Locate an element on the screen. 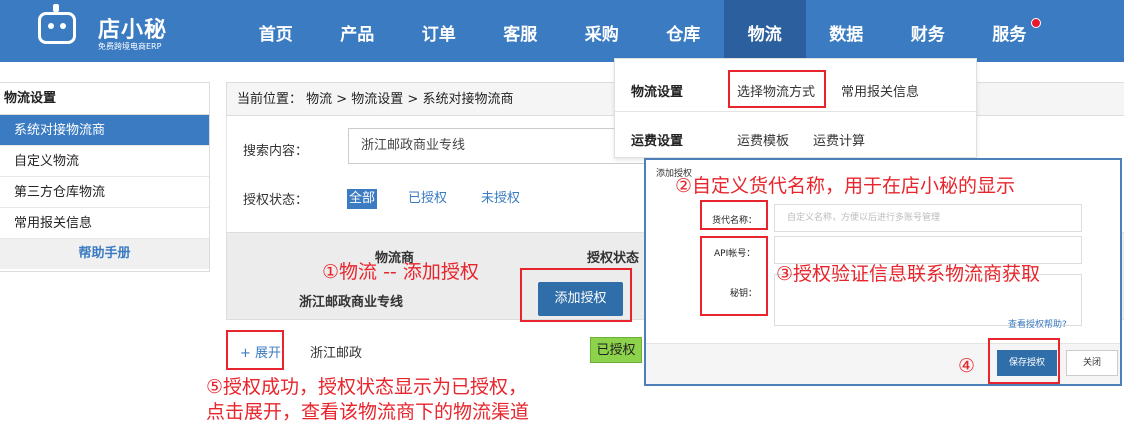 The height and width of the screenshot is (442, 1124). logo-subtitle: 免费跨境电商ERP is located at coordinates (130, 46).